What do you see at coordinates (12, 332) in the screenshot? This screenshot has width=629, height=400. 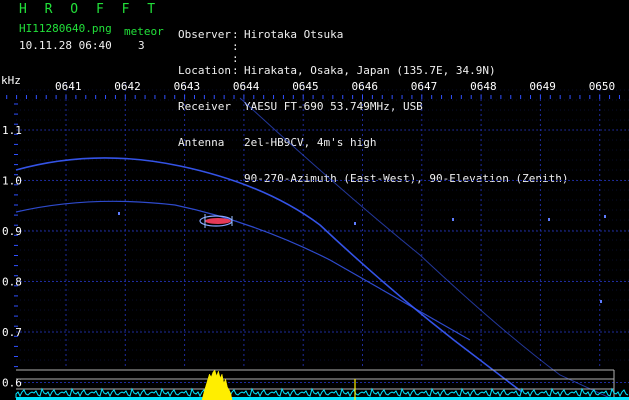 I see `y-tick-label: 0.7` at bounding box center [12, 332].